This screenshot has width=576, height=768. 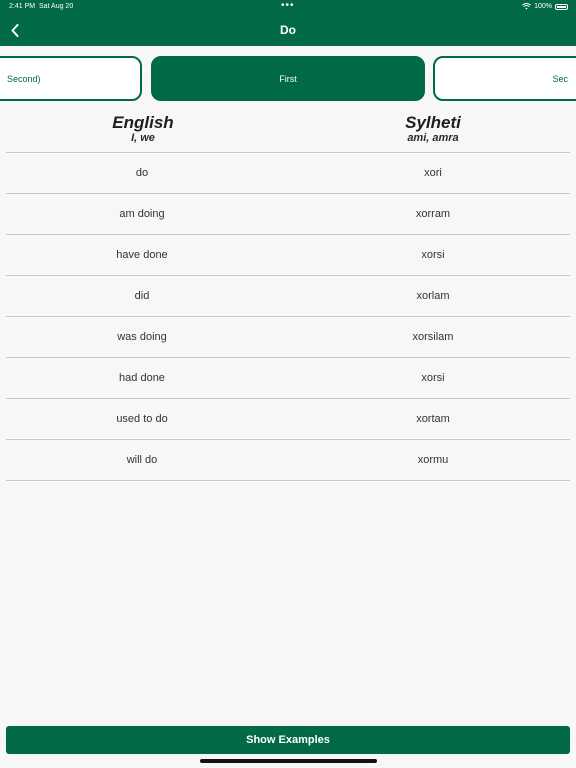 I want to click on sylheti-cell: xortam, so click(x=433, y=419).